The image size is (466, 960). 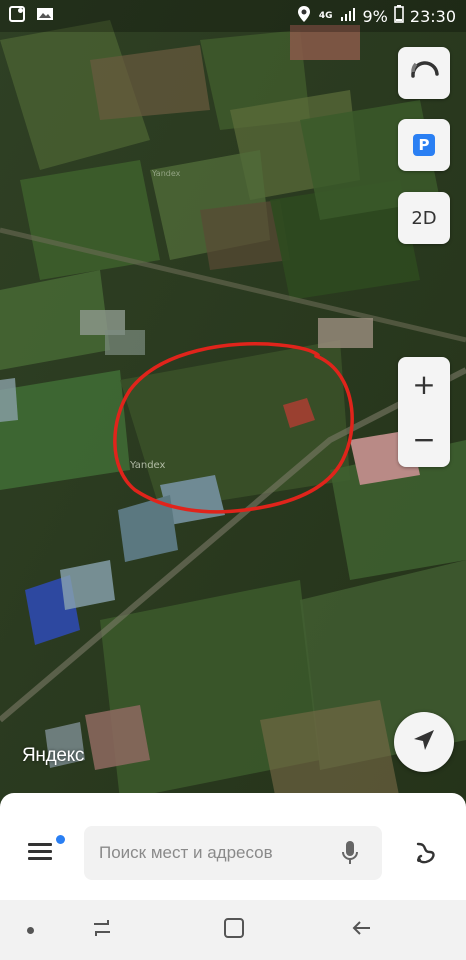 What do you see at coordinates (304, 16) in the screenshot?
I see `location-pin-icon` at bounding box center [304, 16].